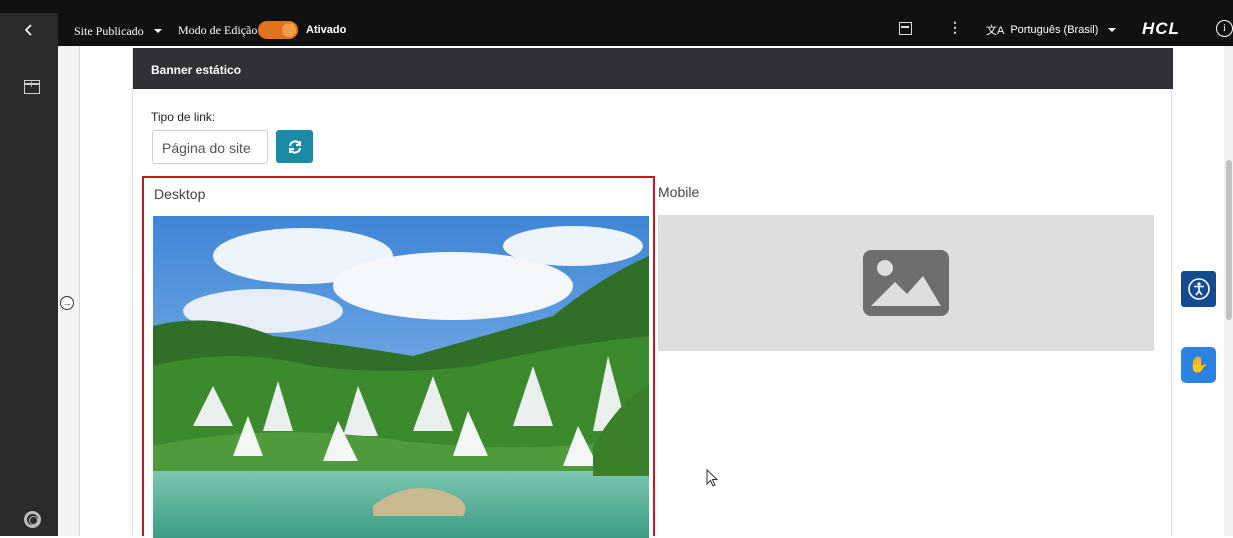 This screenshot has height=538, width=1233. I want to click on left-rail, so click(29, 291).